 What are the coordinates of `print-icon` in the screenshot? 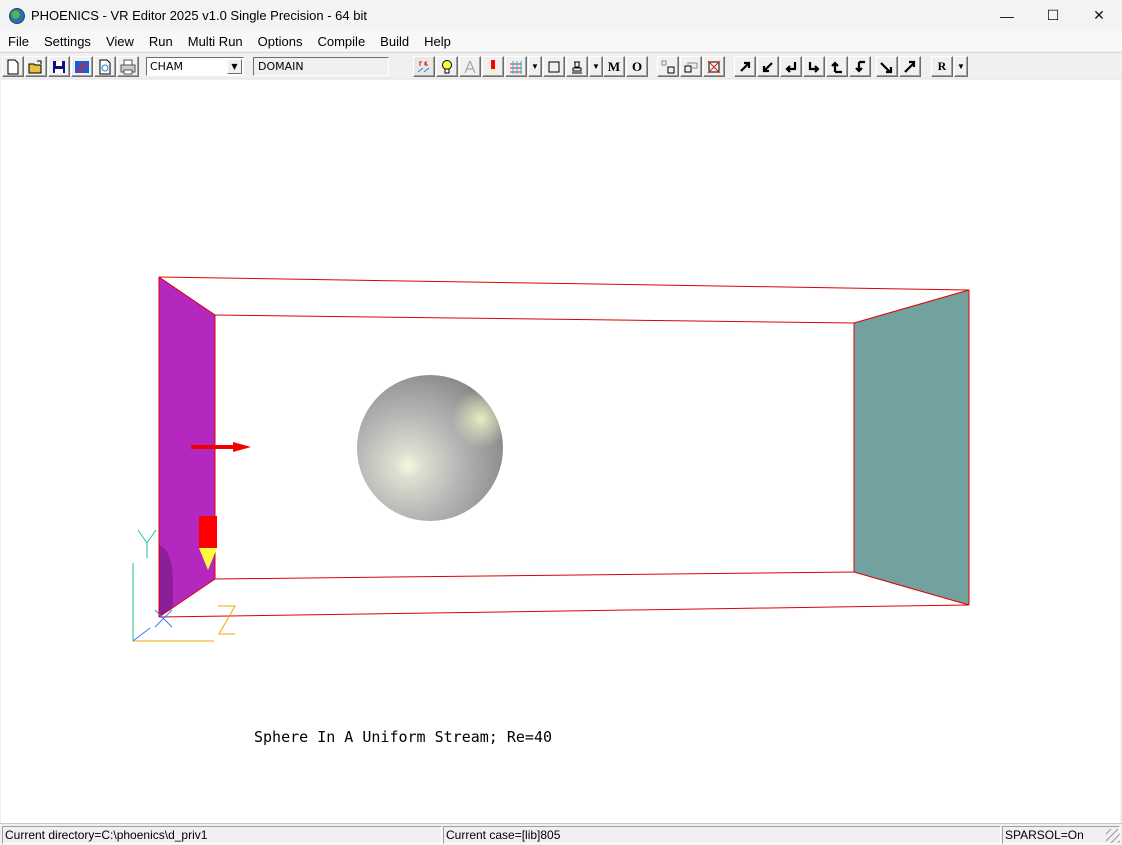 It's located at (128, 66).